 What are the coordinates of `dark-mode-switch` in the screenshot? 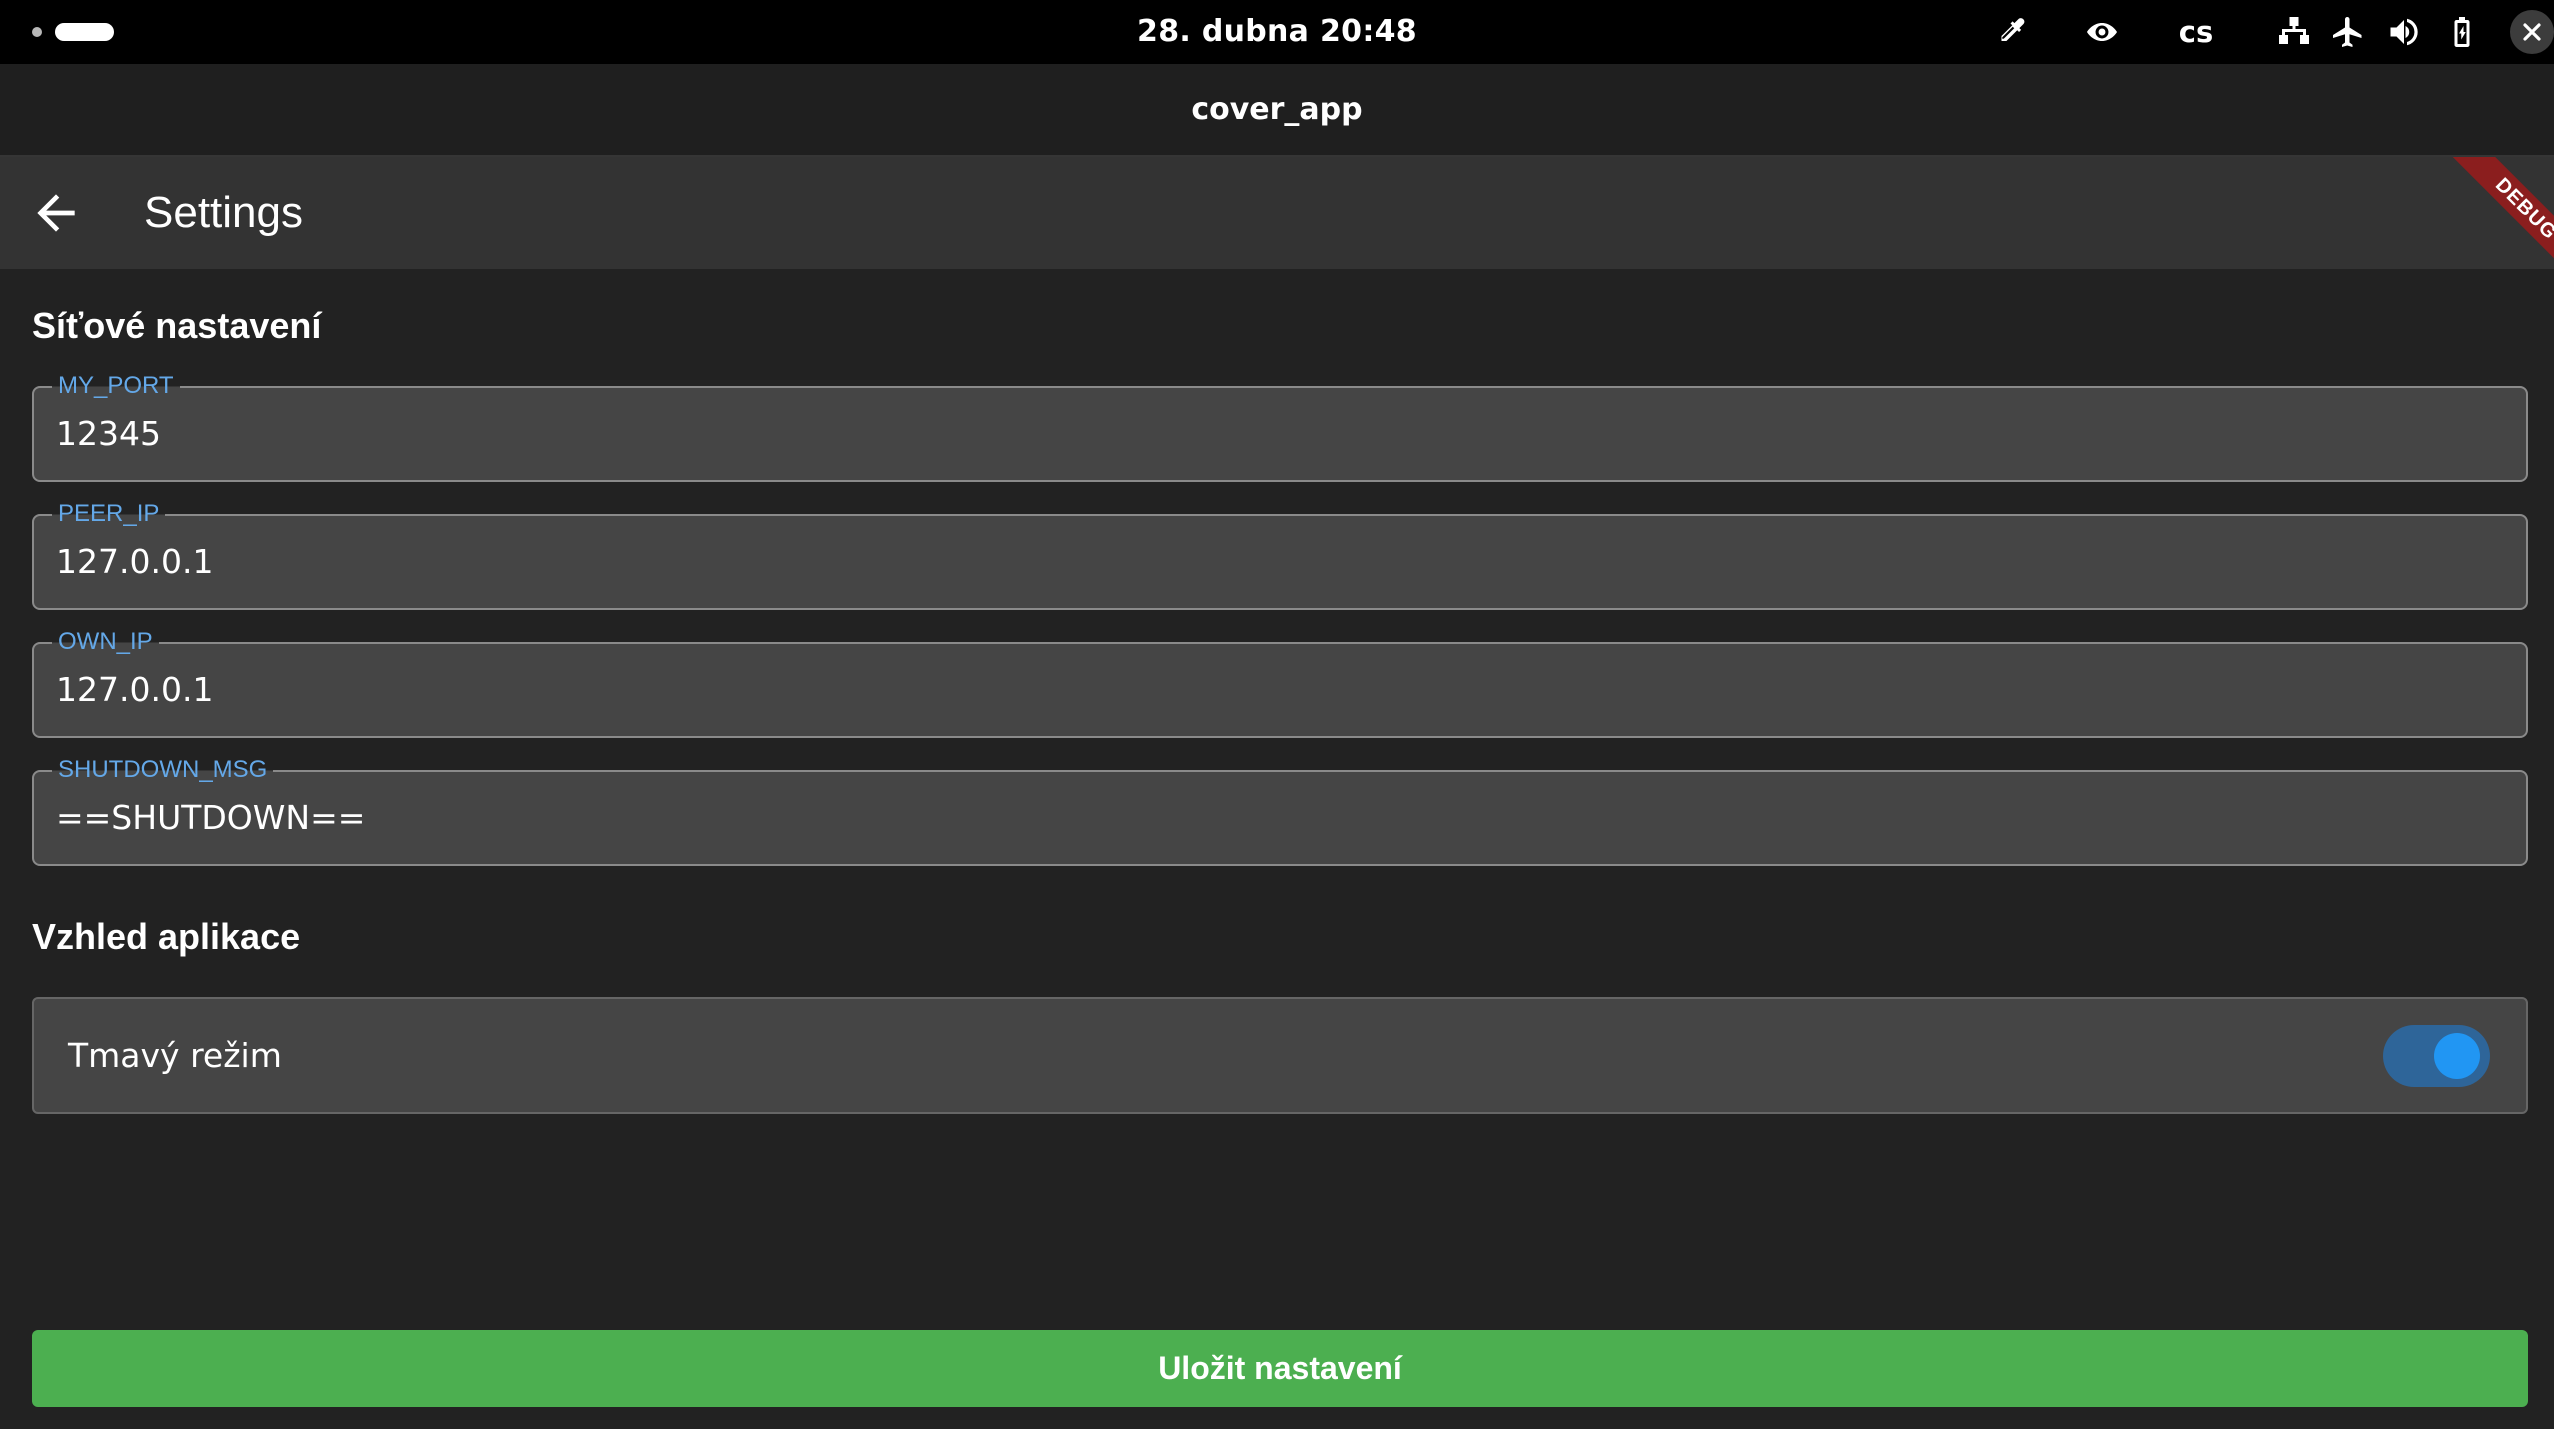 It's located at (2436, 1056).